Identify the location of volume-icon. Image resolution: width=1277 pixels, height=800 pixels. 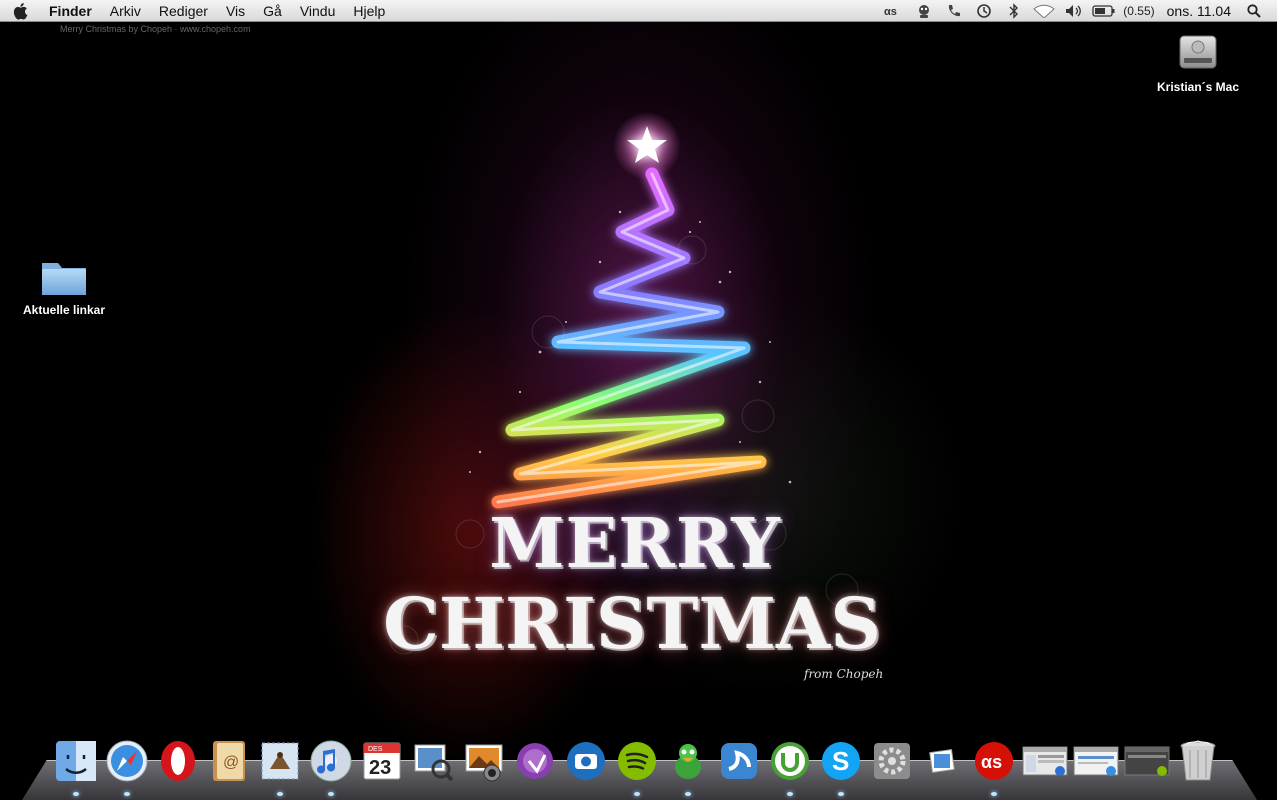
(1074, 11).